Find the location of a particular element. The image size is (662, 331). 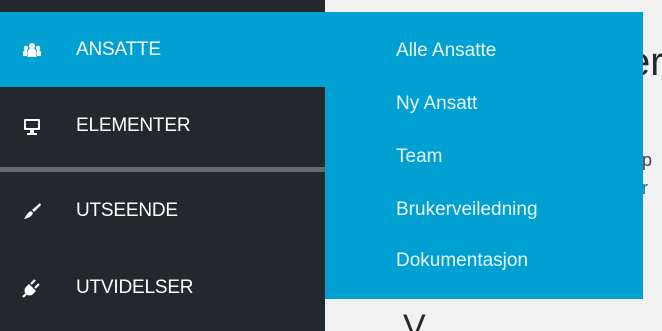

submenu-item-team: Team is located at coordinates (419, 157).